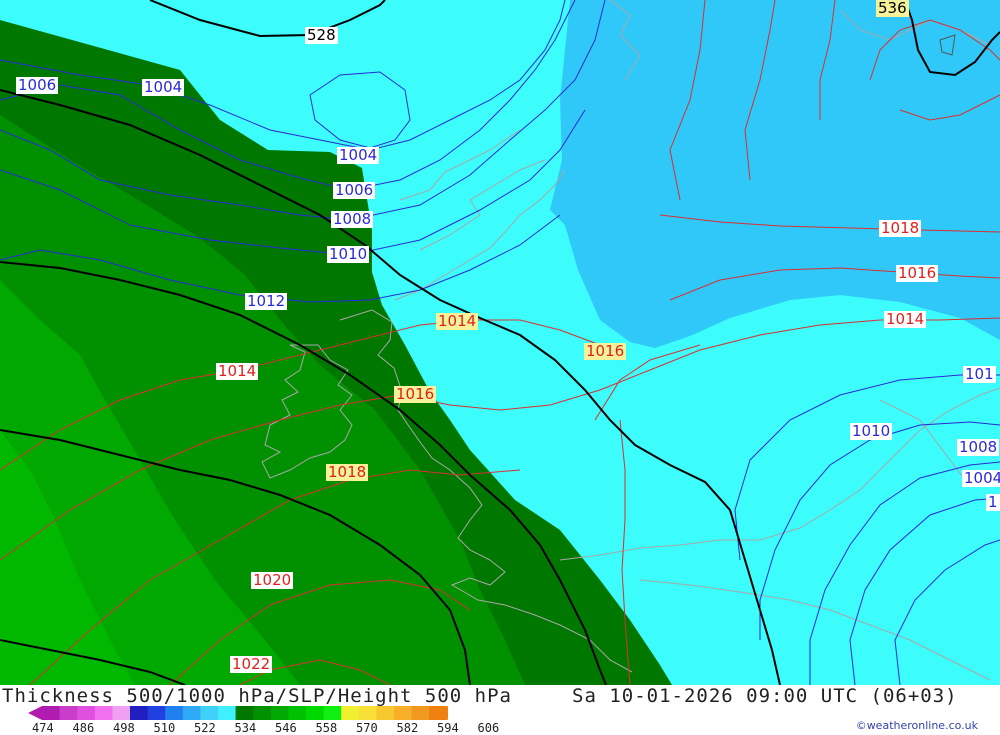  What do you see at coordinates (993, 502) in the screenshot?
I see `contour-label: 1` at bounding box center [993, 502].